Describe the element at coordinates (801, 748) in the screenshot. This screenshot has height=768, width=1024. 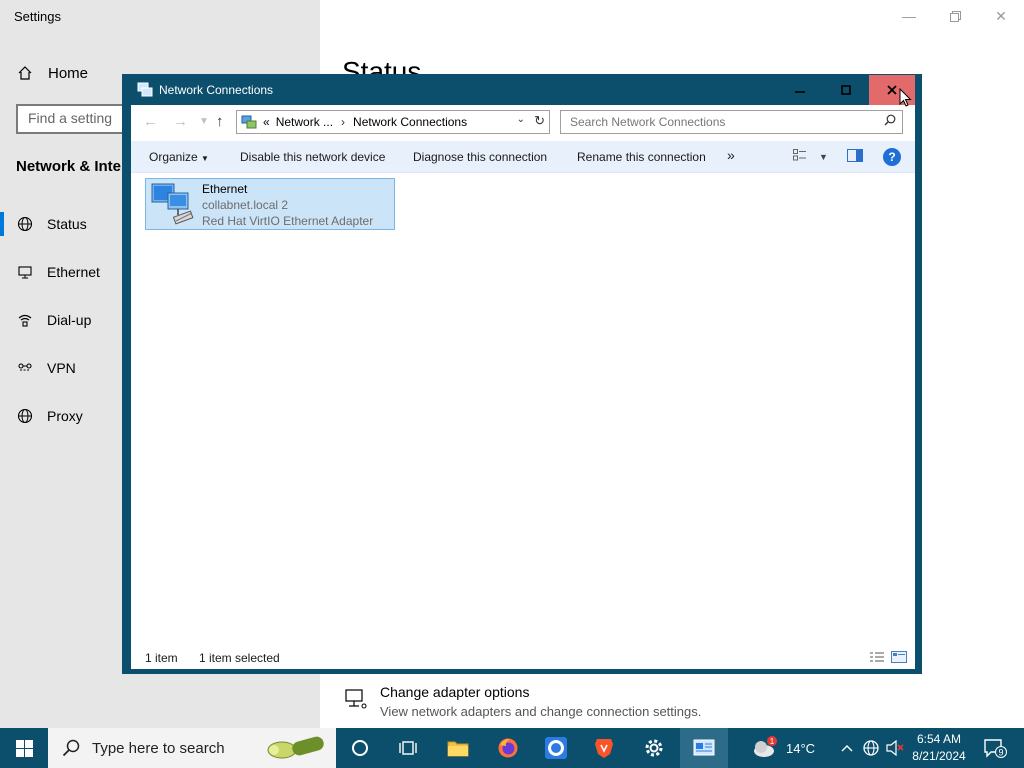
I see `weather-temperature: 14°C` at that location.